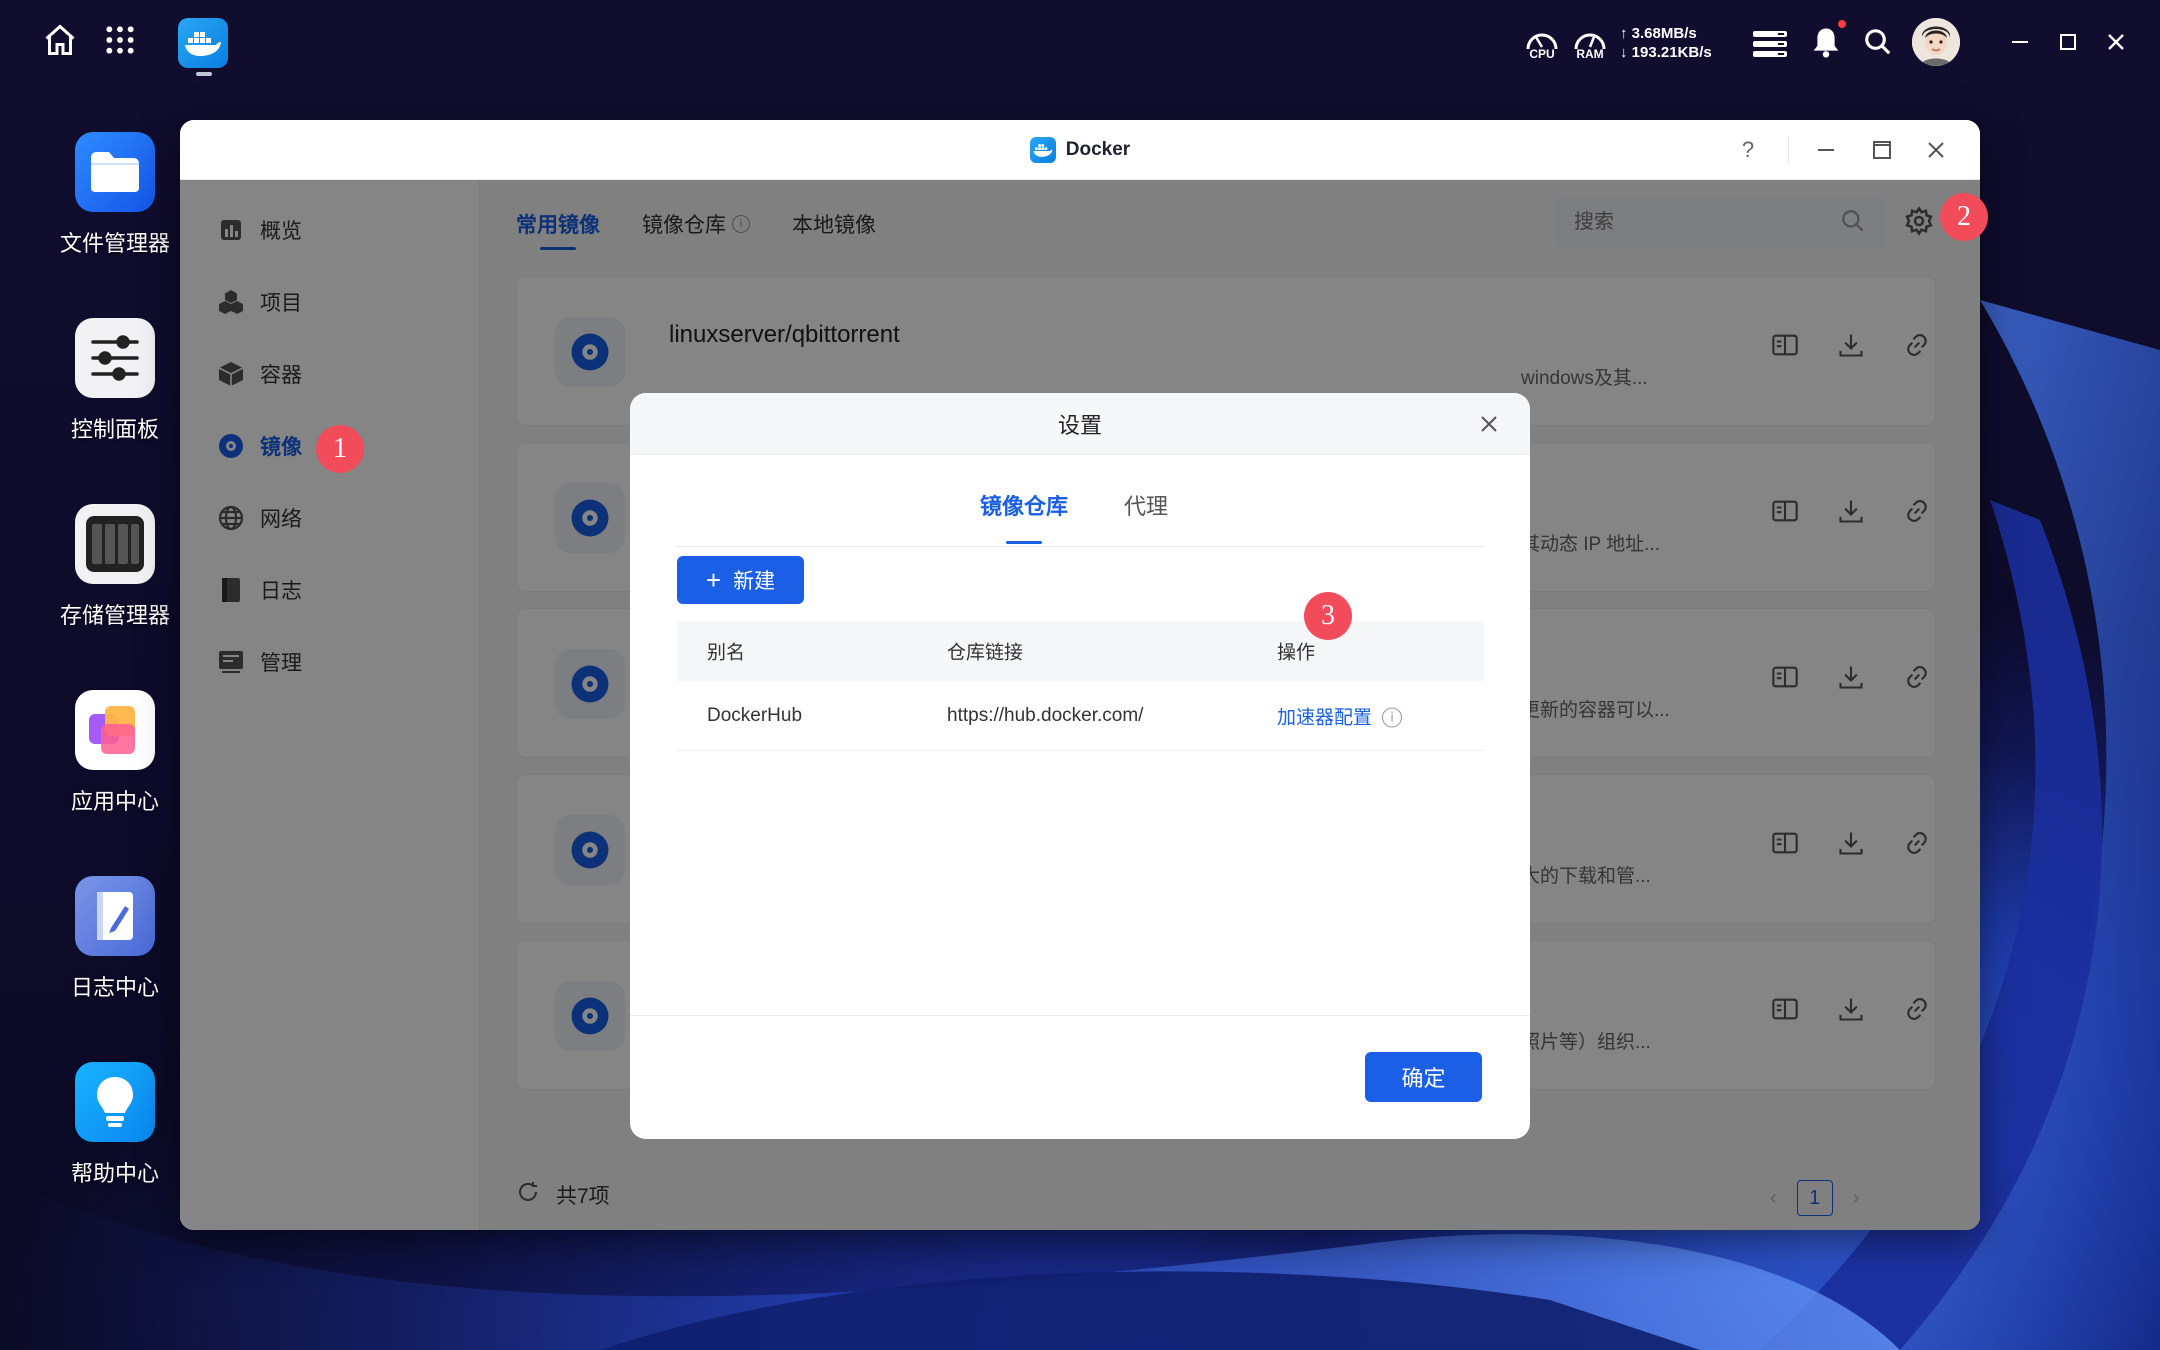  Describe the element at coordinates (1423, 1077) in the screenshot. I see `confirm-button: 确定` at that location.